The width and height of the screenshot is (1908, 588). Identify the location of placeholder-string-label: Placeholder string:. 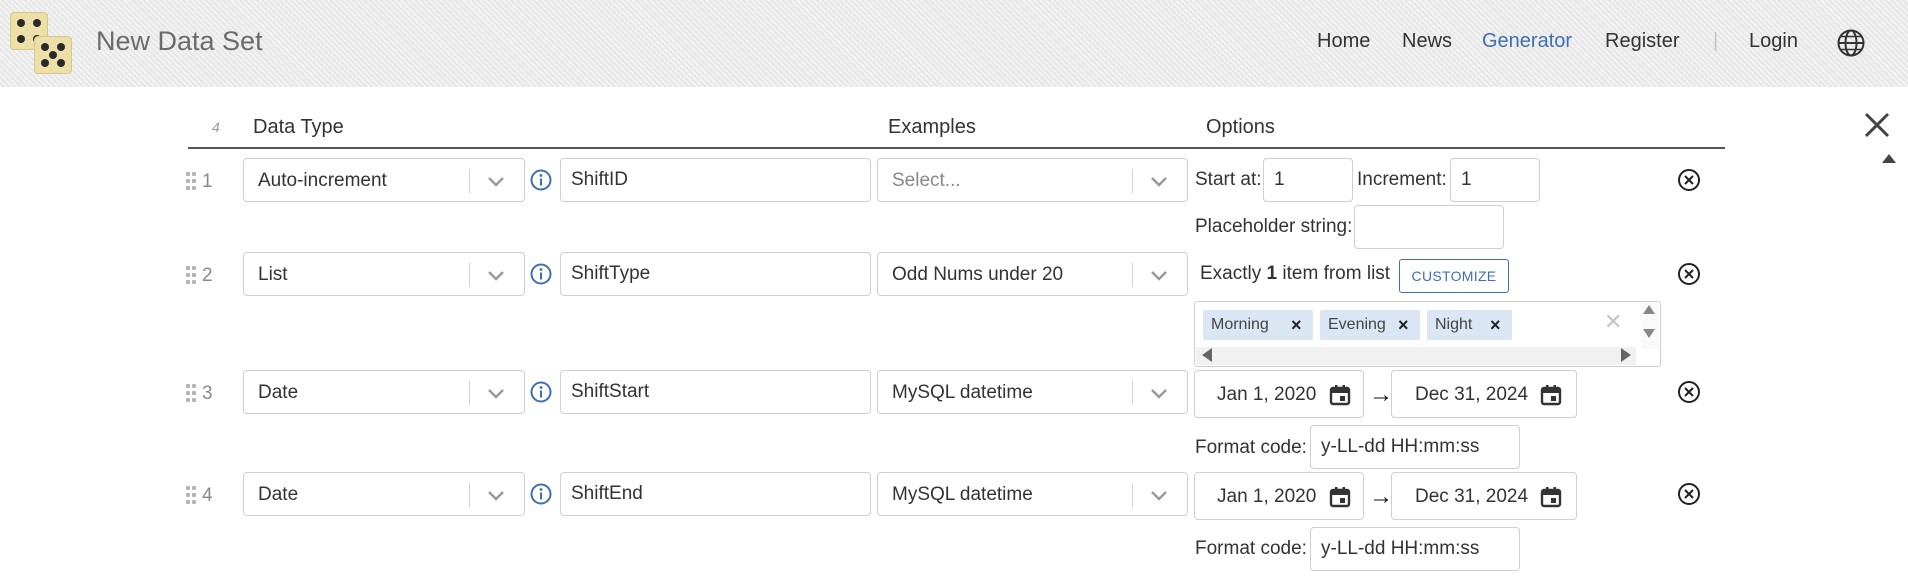
(1274, 226).